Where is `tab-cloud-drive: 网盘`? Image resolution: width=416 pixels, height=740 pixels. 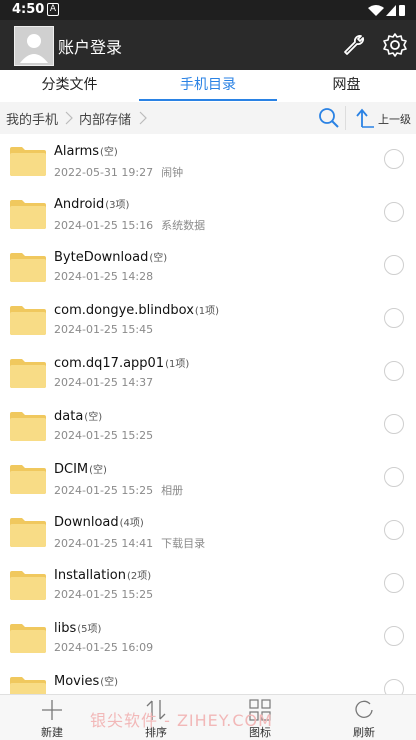 tab-cloud-drive: 网盘 is located at coordinates (346, 86).